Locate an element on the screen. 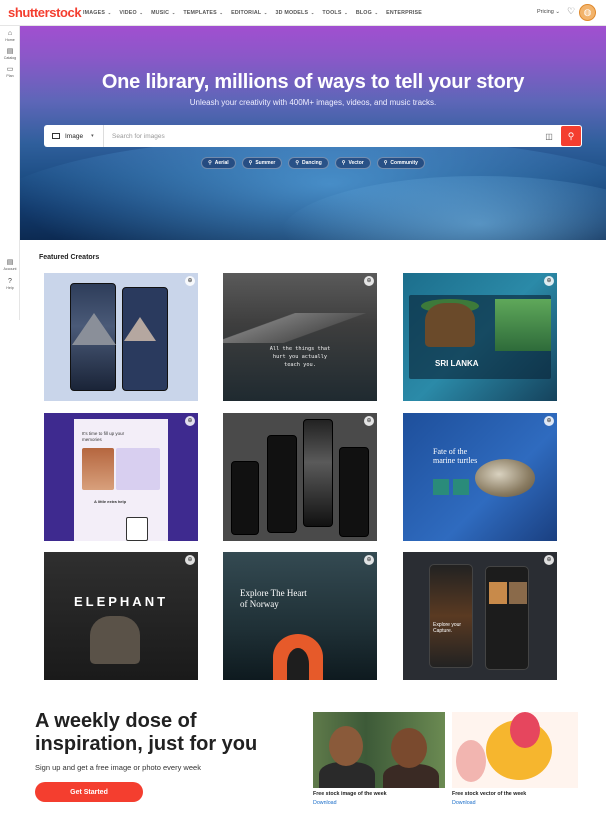  nav-music: MUSIC ⌄ is located at coordinates (163, 13).